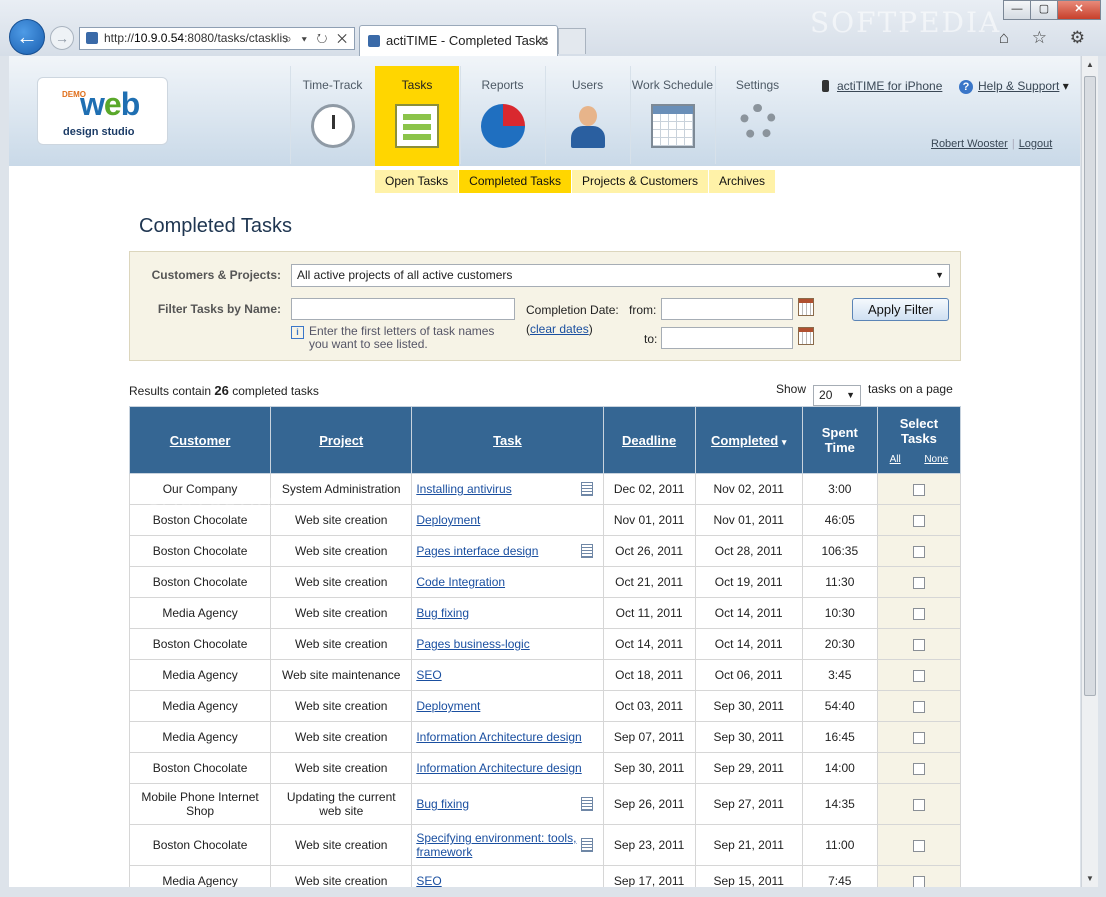 The height and width of the screenshot is (897, 1106). What do you see at coordinates (403, 309) in the screenshot?
I see `task-name-input` at bounding box center [403, 309].